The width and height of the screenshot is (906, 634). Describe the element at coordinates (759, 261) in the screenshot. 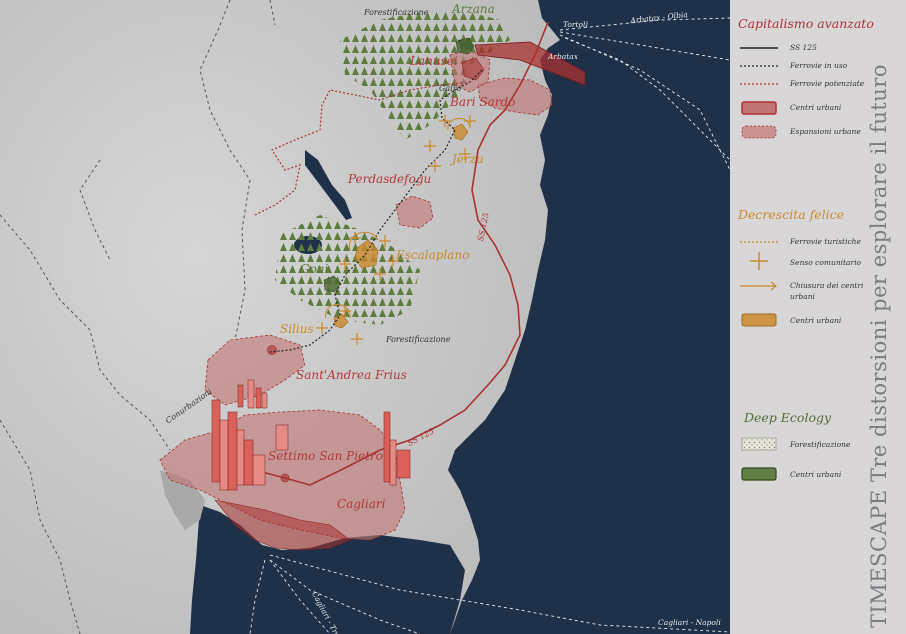

I see `legend-sym-community` at that location.